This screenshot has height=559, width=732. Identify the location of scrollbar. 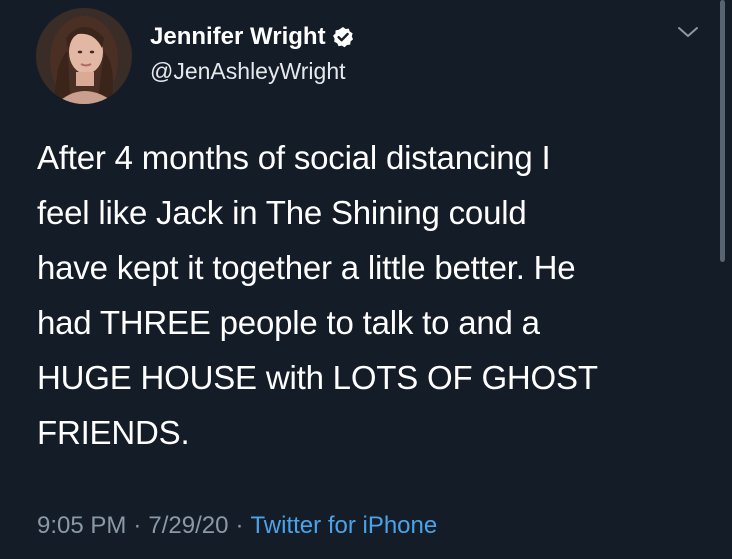
(722, 131).